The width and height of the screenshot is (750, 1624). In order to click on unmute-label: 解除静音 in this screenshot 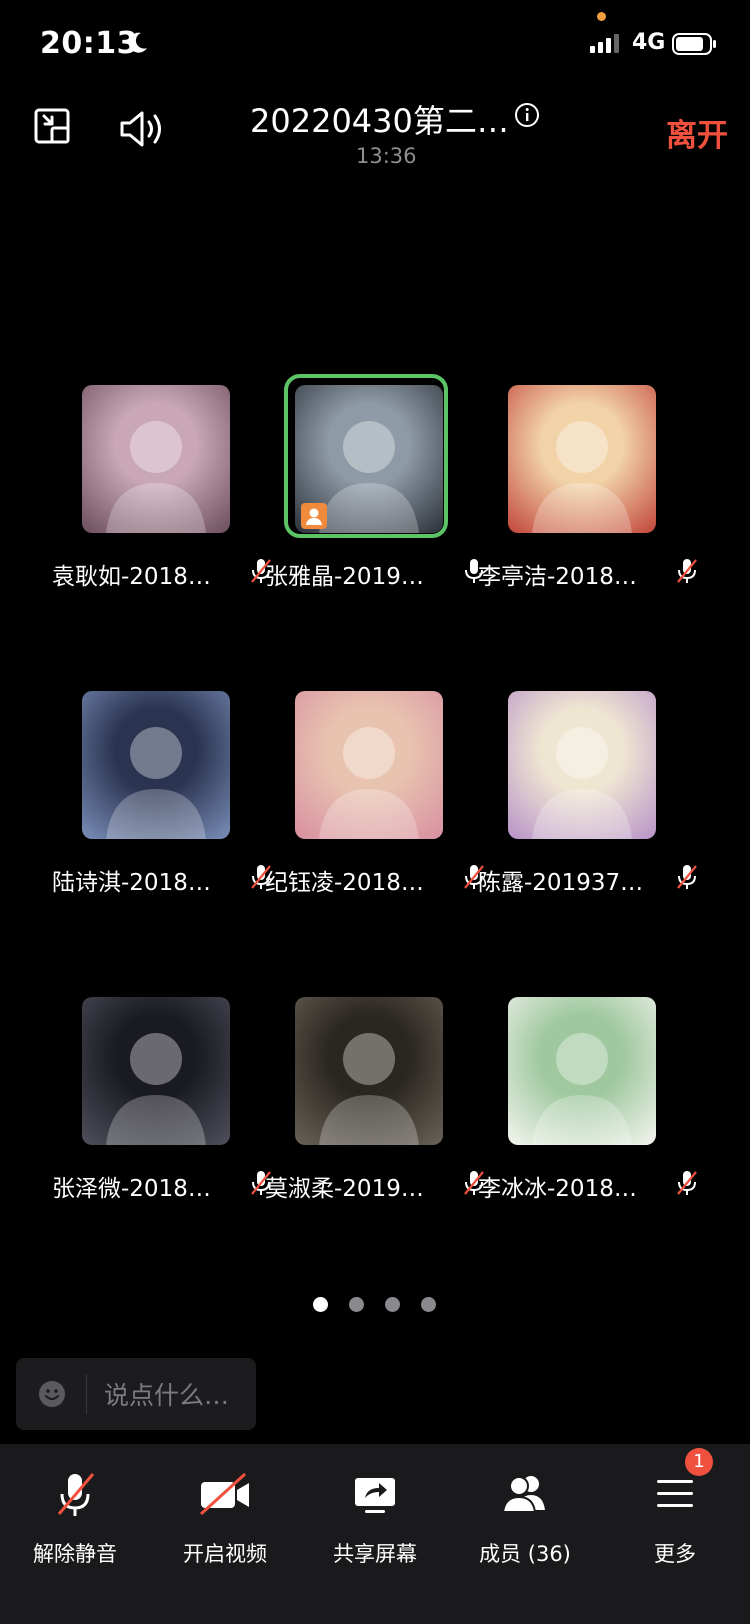, I will do `click(75, 1554)`.